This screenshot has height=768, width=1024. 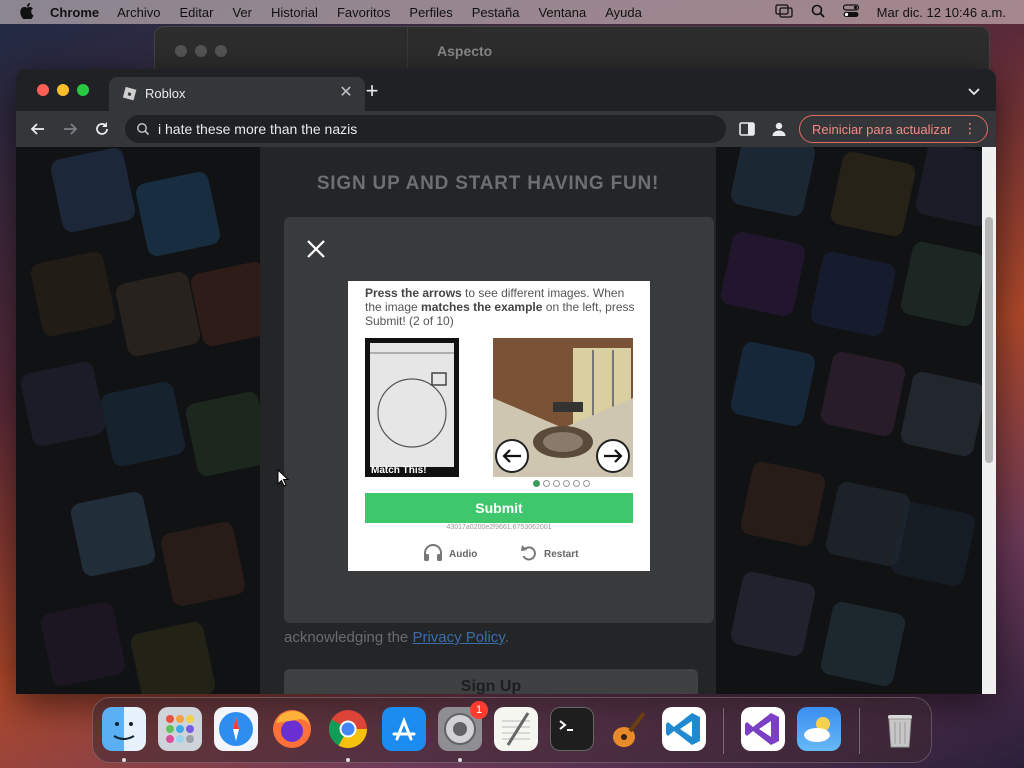 I want to click on menu-clock: Mar dic. 12 10:46 a.m., so click(x=941, y=12).